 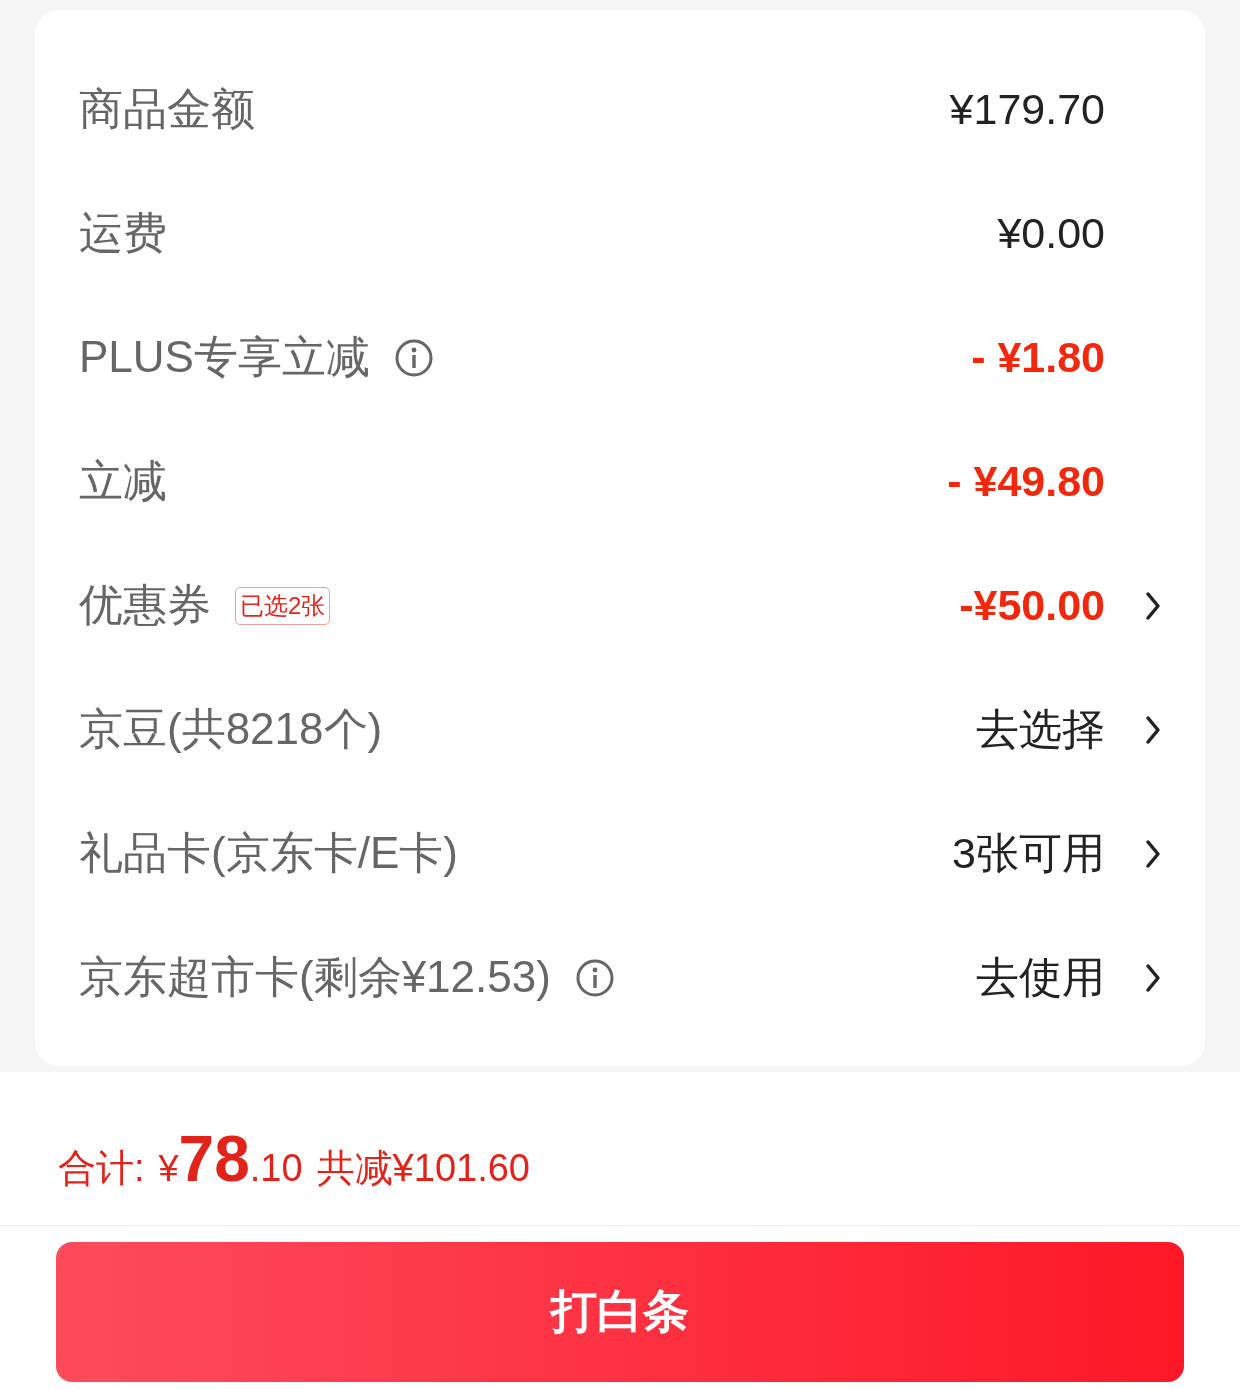 I want to click on currency-sign: ¥, so click(x=168, y=1169).